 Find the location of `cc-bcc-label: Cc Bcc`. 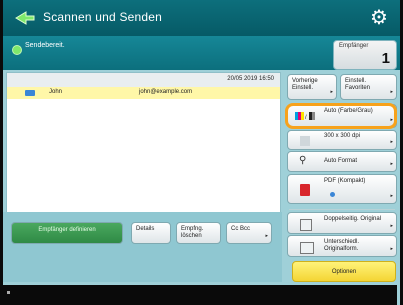

cc-bcc-label: Cc Bcc is located at coordinates (241, 229).